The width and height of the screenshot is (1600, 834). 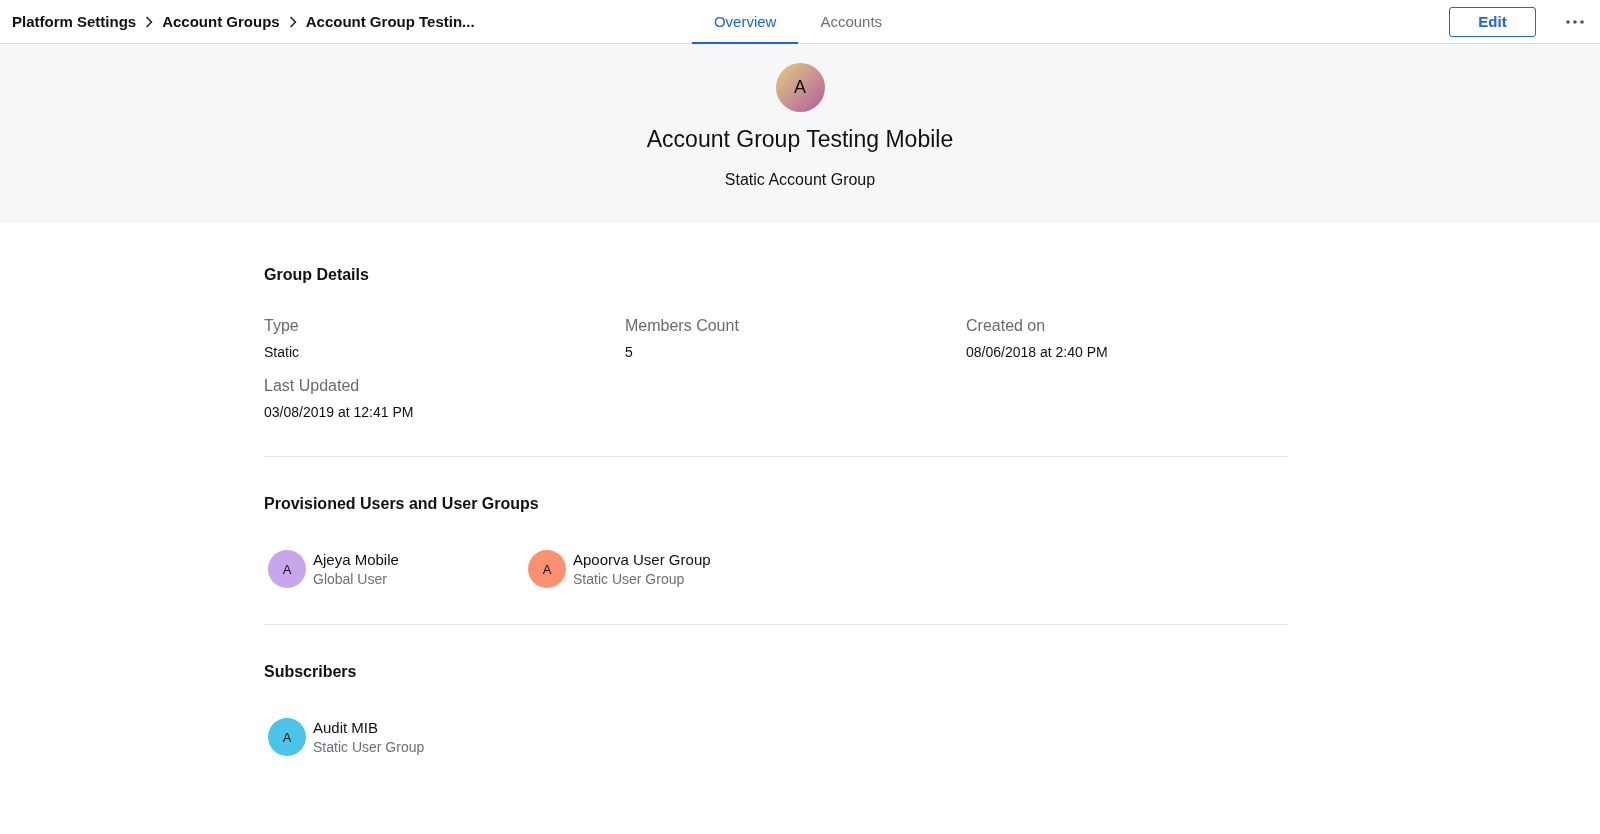 What do you see at coordinates (1006, 326) in the screenshot?
I see `field-label: Created on` at bounding box center [1006, 326].